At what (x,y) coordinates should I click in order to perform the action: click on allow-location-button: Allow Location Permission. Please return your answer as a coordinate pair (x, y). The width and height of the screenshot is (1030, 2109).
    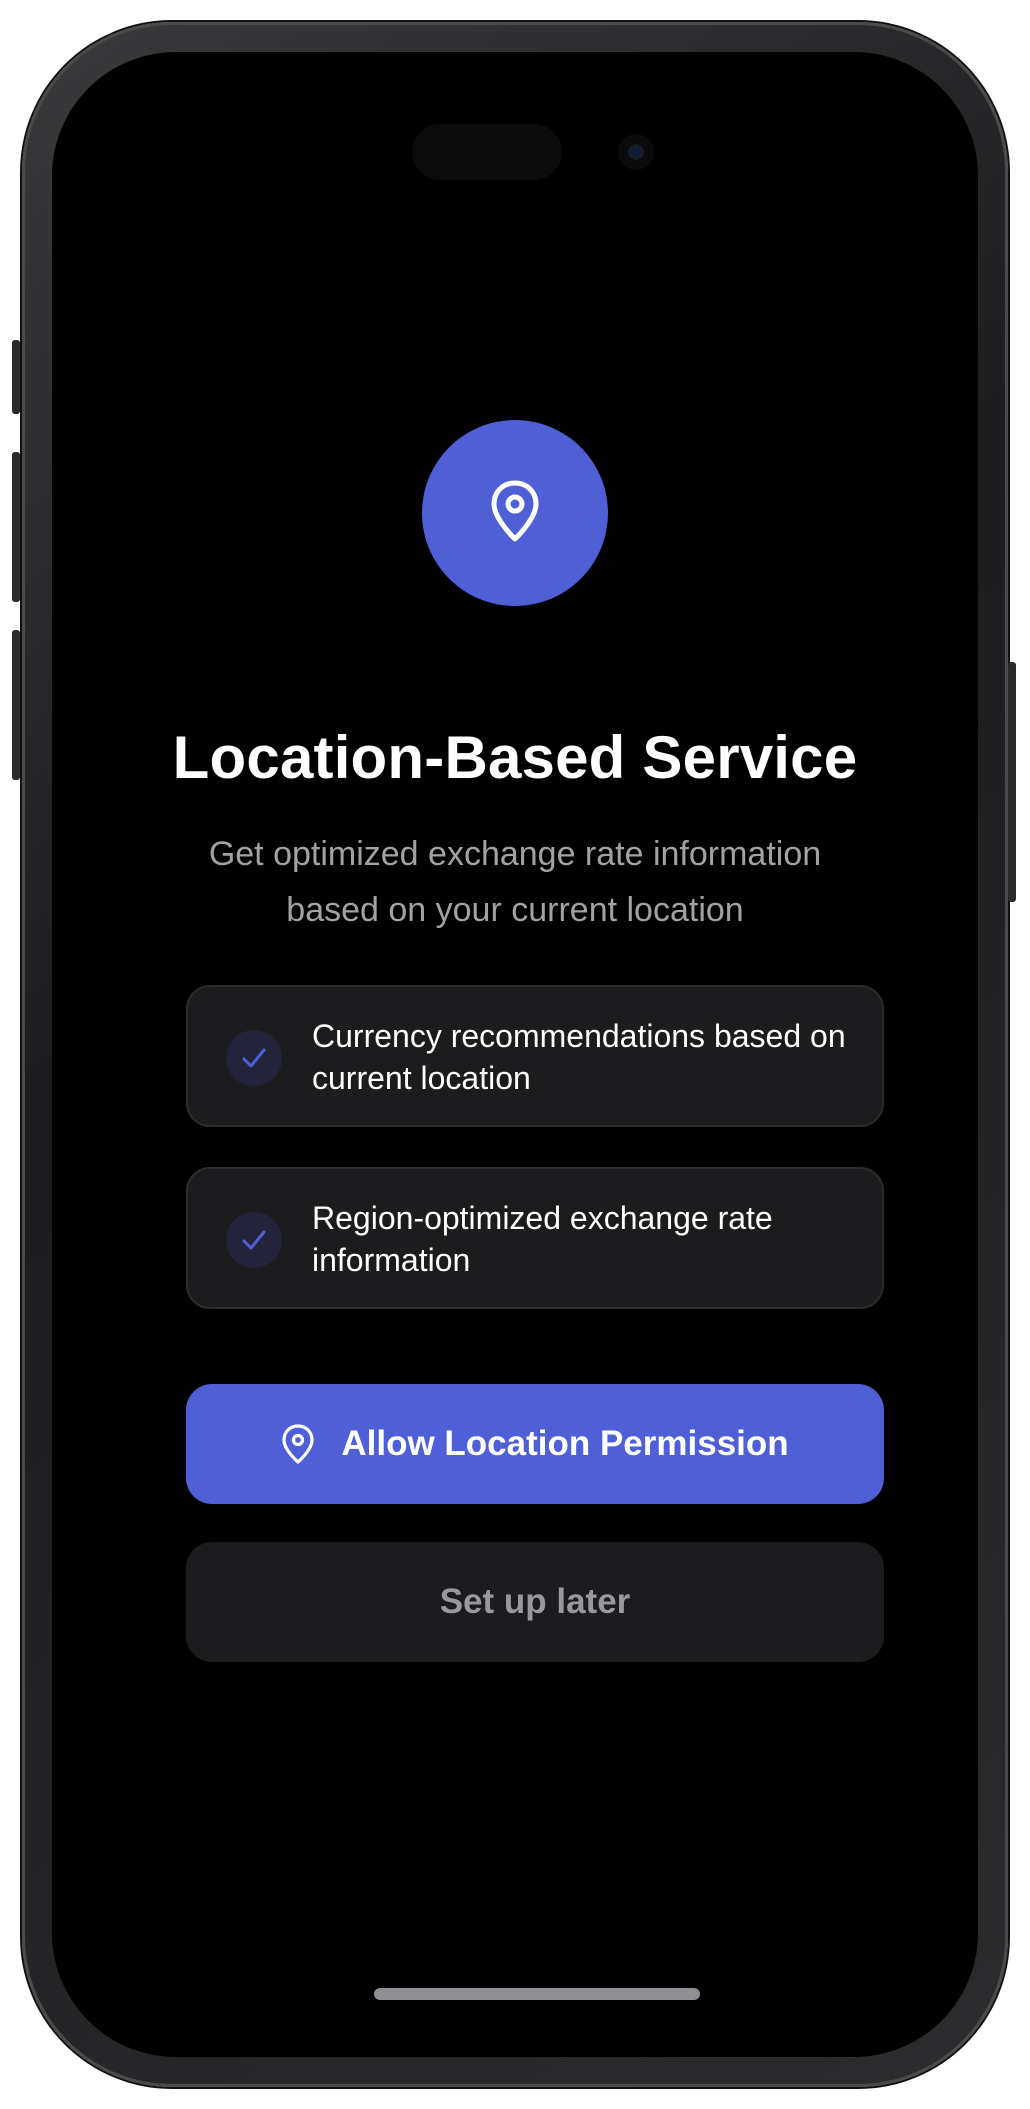
    Looking at the image, I should click on (535, 1444).